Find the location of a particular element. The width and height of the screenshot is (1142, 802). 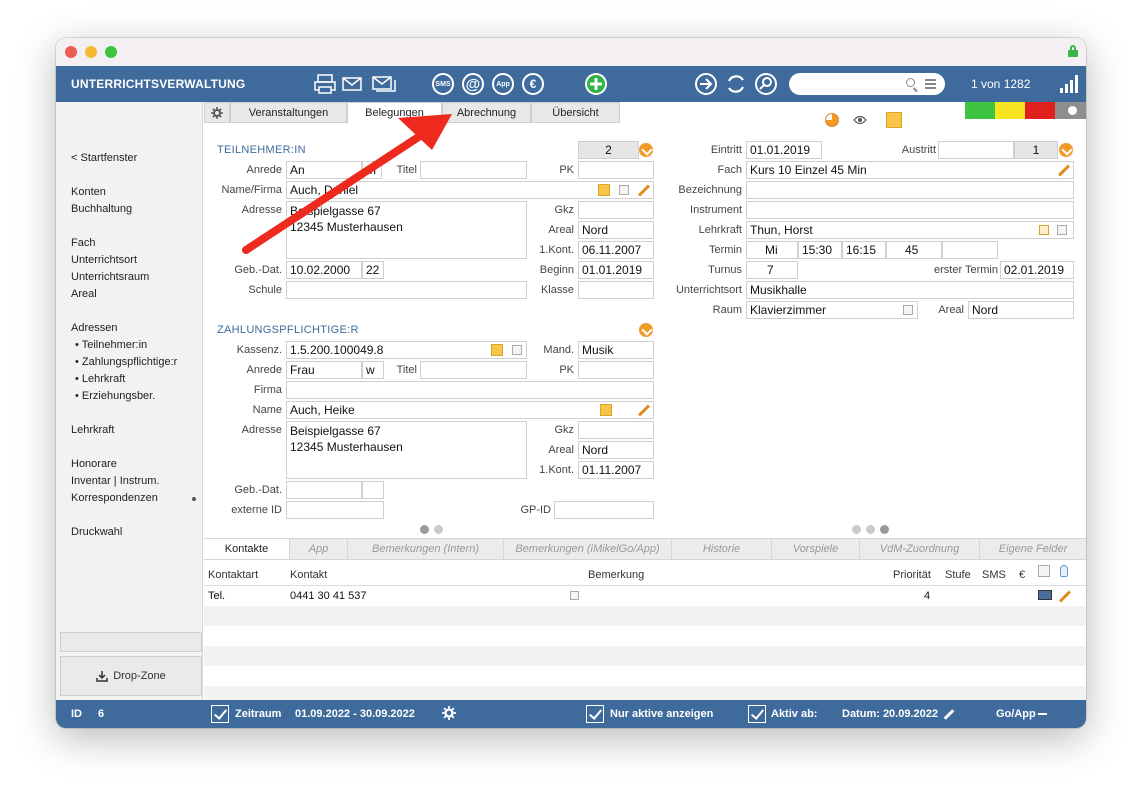

refresh-icon is located at coordinates (736, 84).